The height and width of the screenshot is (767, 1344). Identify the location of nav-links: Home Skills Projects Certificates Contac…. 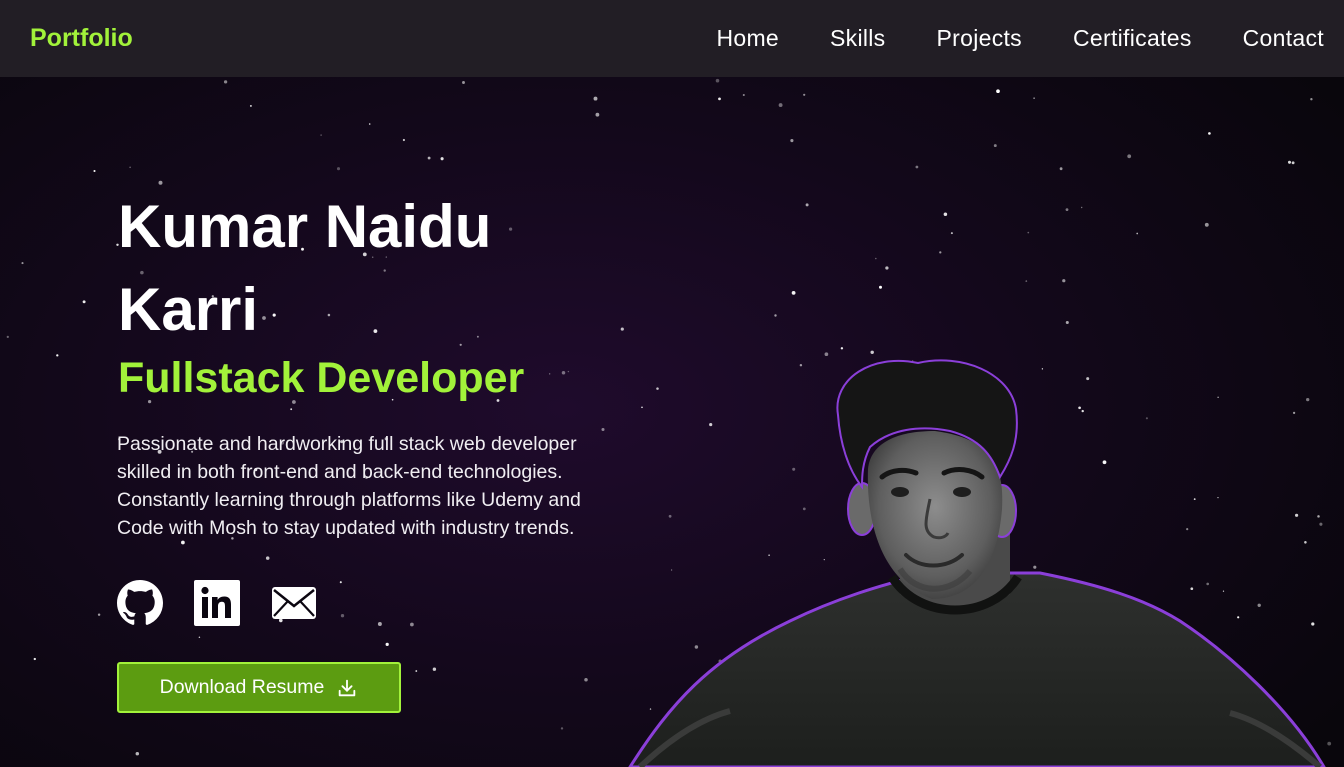
(994, 38).